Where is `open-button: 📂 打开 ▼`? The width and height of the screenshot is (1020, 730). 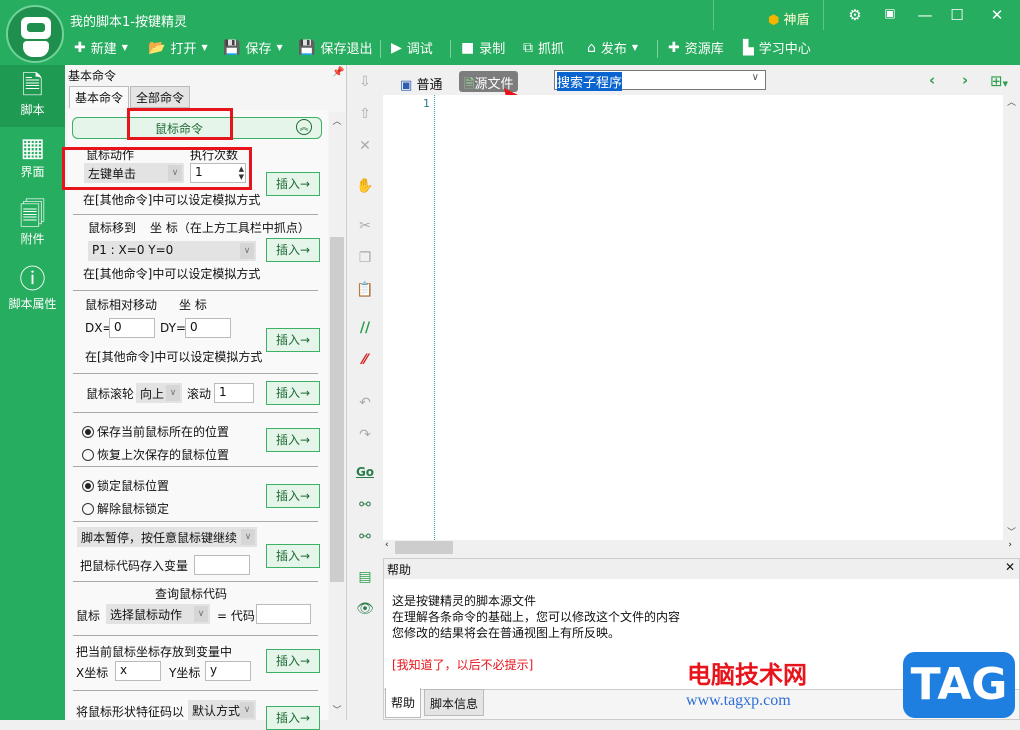 open-button: 📂 打开 ▼ is located at coordinates (178, 48).